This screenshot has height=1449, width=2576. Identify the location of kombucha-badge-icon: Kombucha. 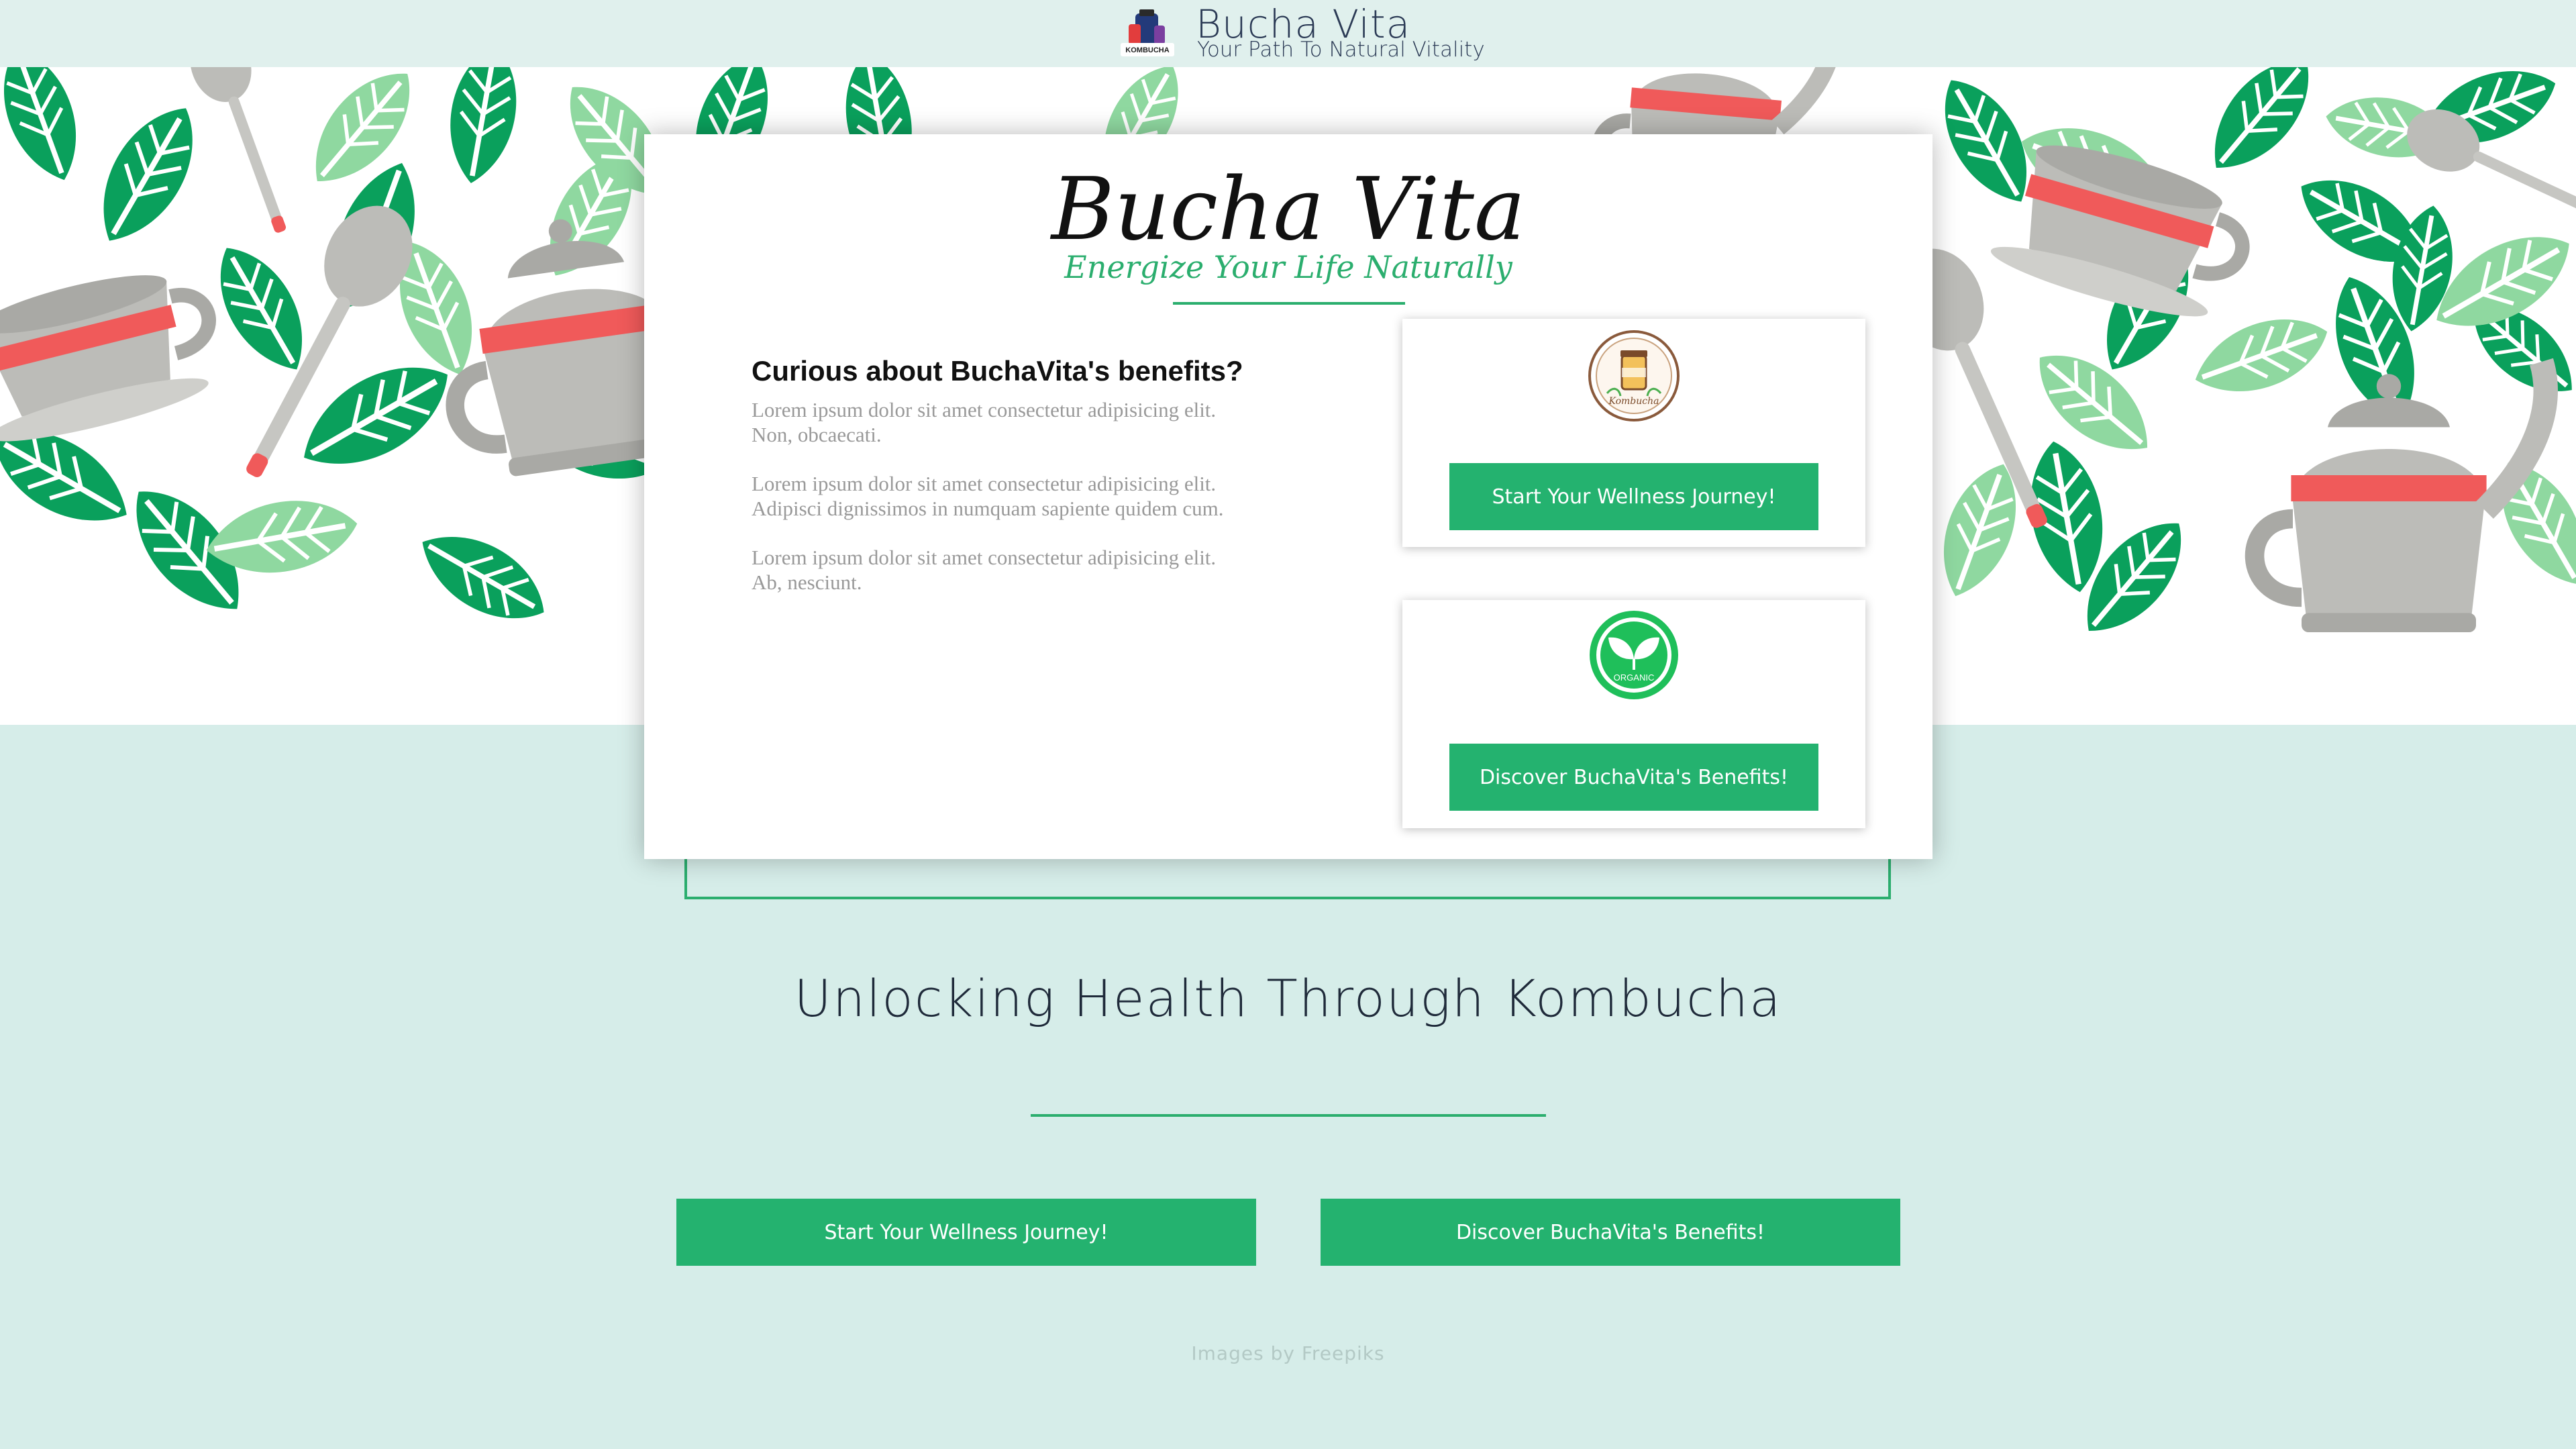
(1634, 375).